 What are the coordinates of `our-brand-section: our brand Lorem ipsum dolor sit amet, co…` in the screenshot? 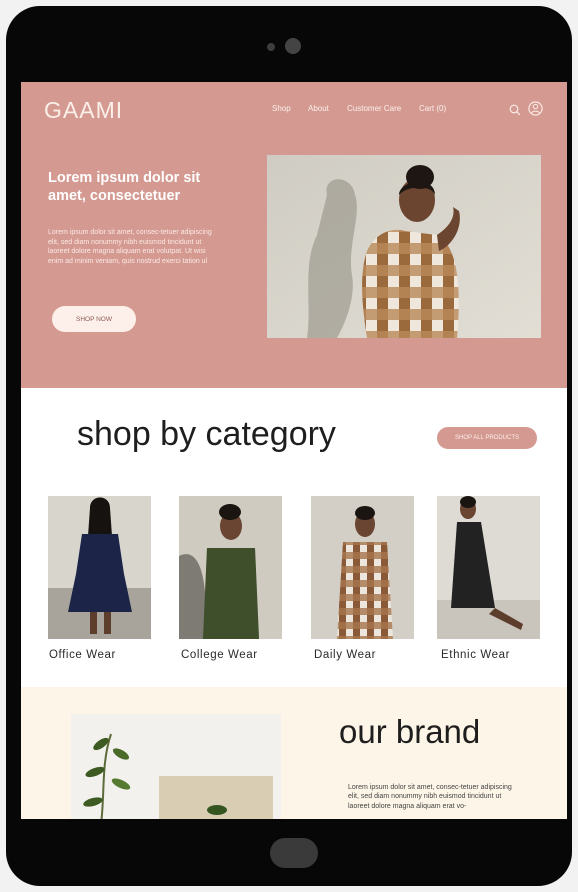 It's located at (294, 753).